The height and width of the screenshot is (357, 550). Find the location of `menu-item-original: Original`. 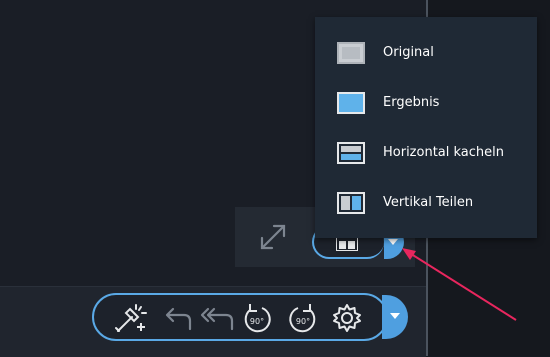

menu-item-original: Original is located at coordinates (426, 54).